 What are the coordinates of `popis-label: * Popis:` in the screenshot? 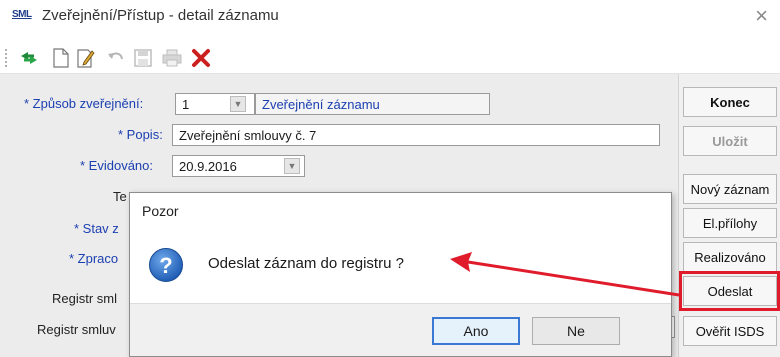 It's located at (140, 134).